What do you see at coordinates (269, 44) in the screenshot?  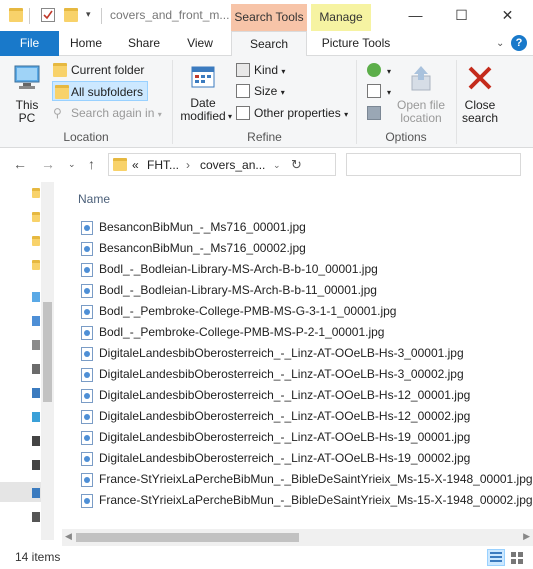 I see `tab-search: Search` at bounding box center [269, 44].